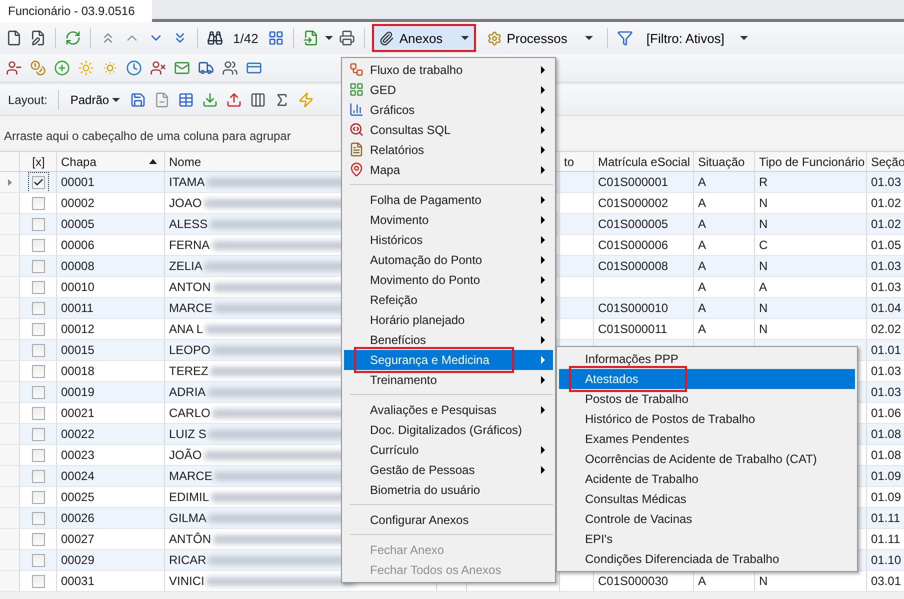 Image resolution: width=904 pixels, height=599 pixels. I want to click on table-cell: JOÃO, so click(185, 455).